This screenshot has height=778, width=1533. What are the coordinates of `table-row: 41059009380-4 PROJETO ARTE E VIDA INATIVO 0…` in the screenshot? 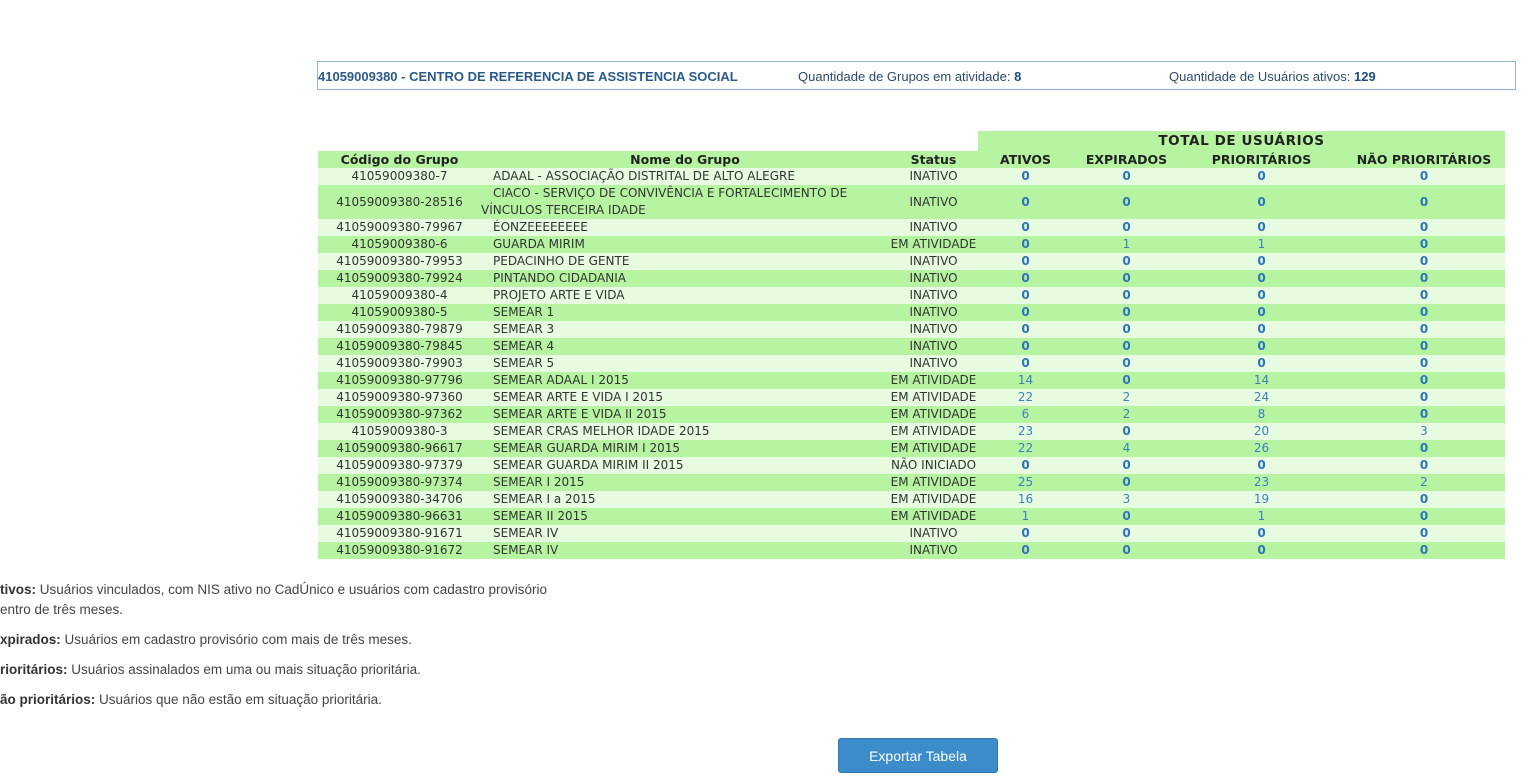 It's located at (911, 295).